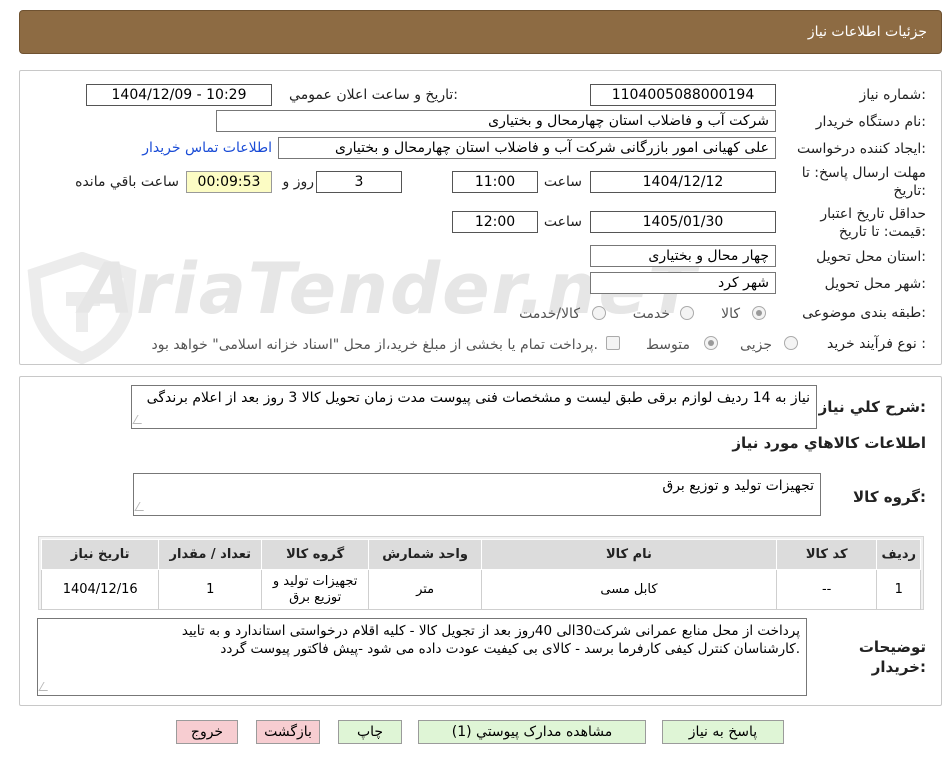 The width and height of the screenshot is (944, 764). I want to click on col-header-row-number: ردیف, so click(898, 554).